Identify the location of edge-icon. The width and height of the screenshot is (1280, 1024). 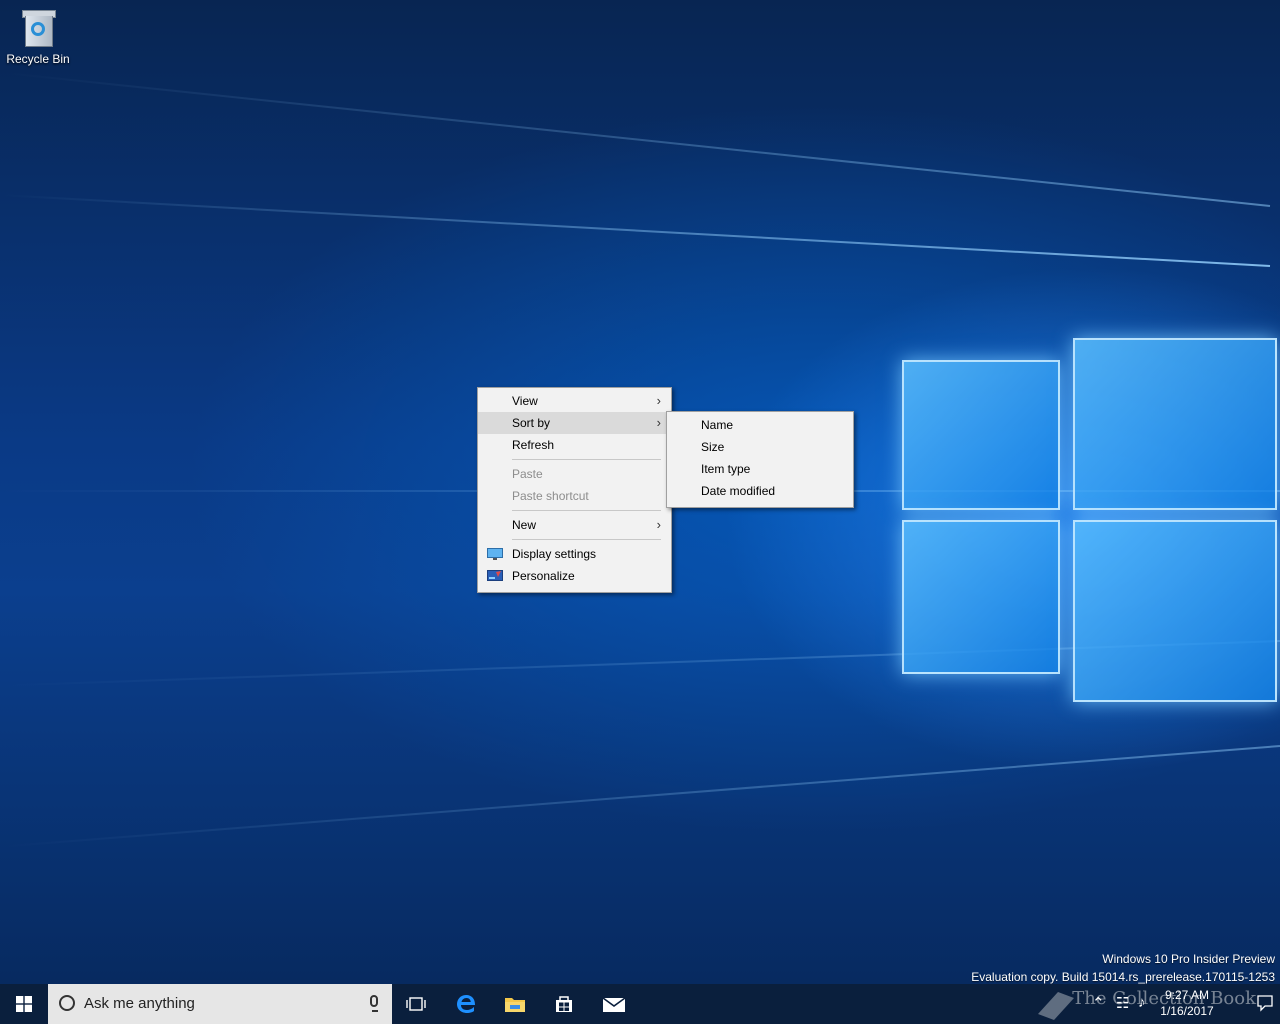
(466, 1004).